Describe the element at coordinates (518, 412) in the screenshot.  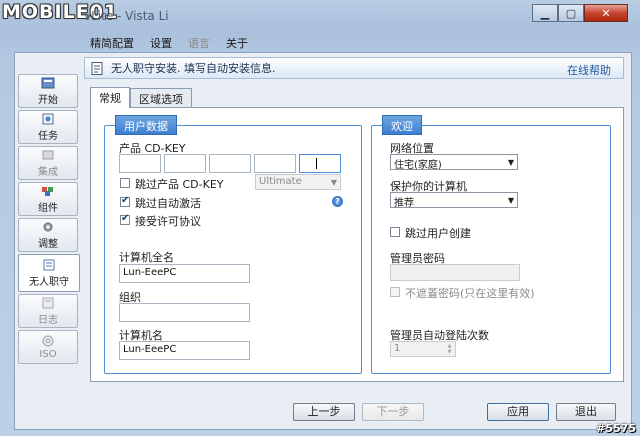
I see `apply-button: 应用` at that location.